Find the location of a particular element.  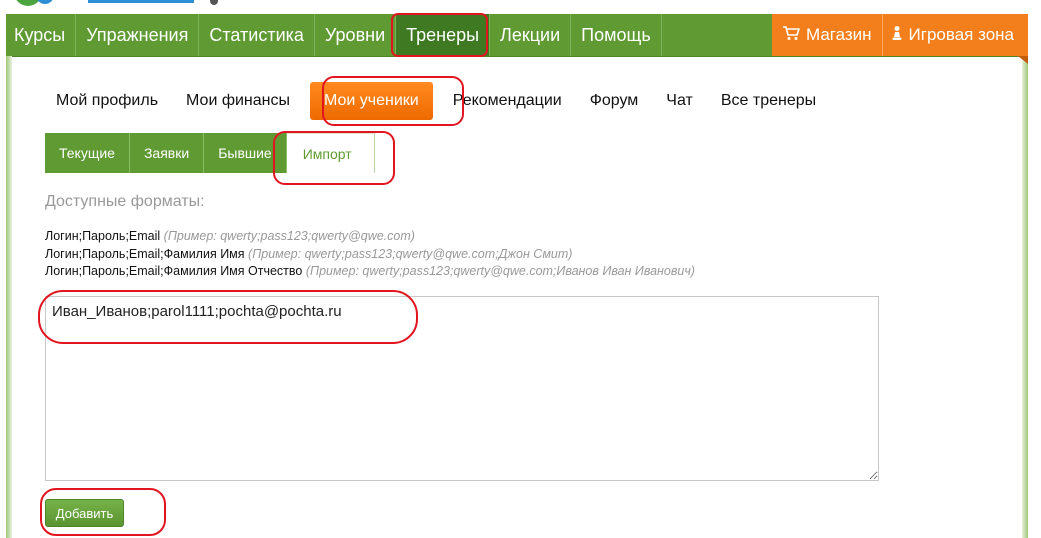

subnav-item-label: Форум is located at coordinates (614, 100).